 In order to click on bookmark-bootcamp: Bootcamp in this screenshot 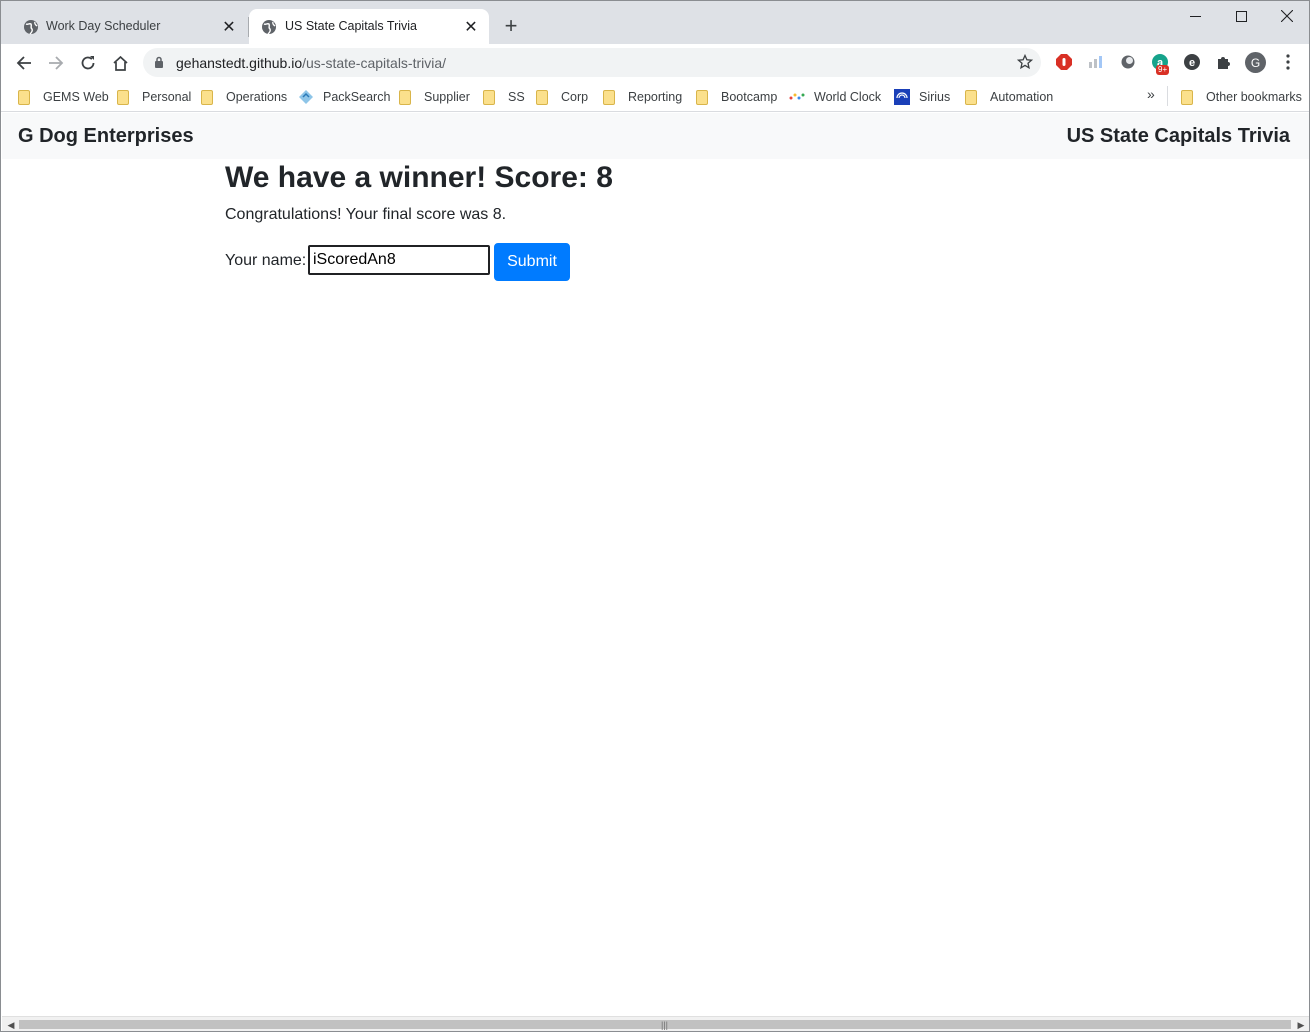, I will do `click(736, 97)`.